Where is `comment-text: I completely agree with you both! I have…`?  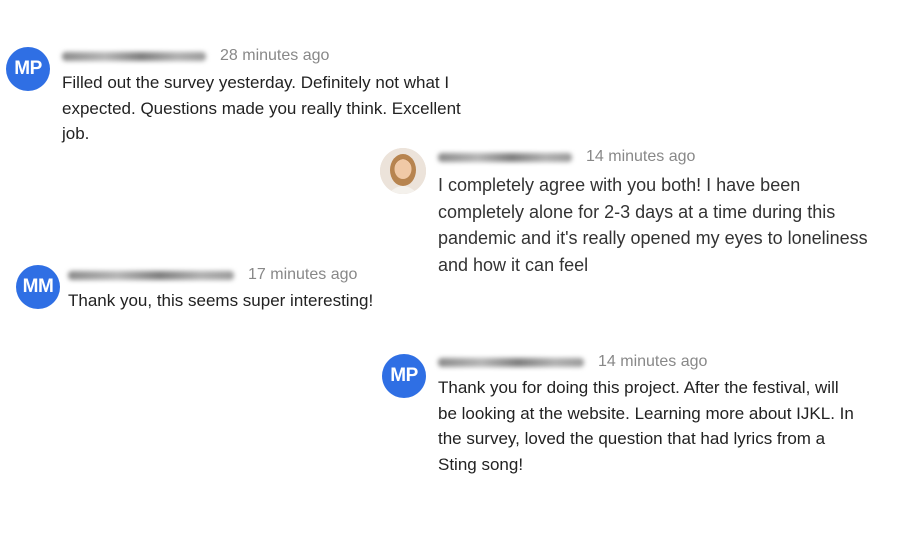 comment-text: I completely agree with you both! I have… is located at coordinates (653, 225).